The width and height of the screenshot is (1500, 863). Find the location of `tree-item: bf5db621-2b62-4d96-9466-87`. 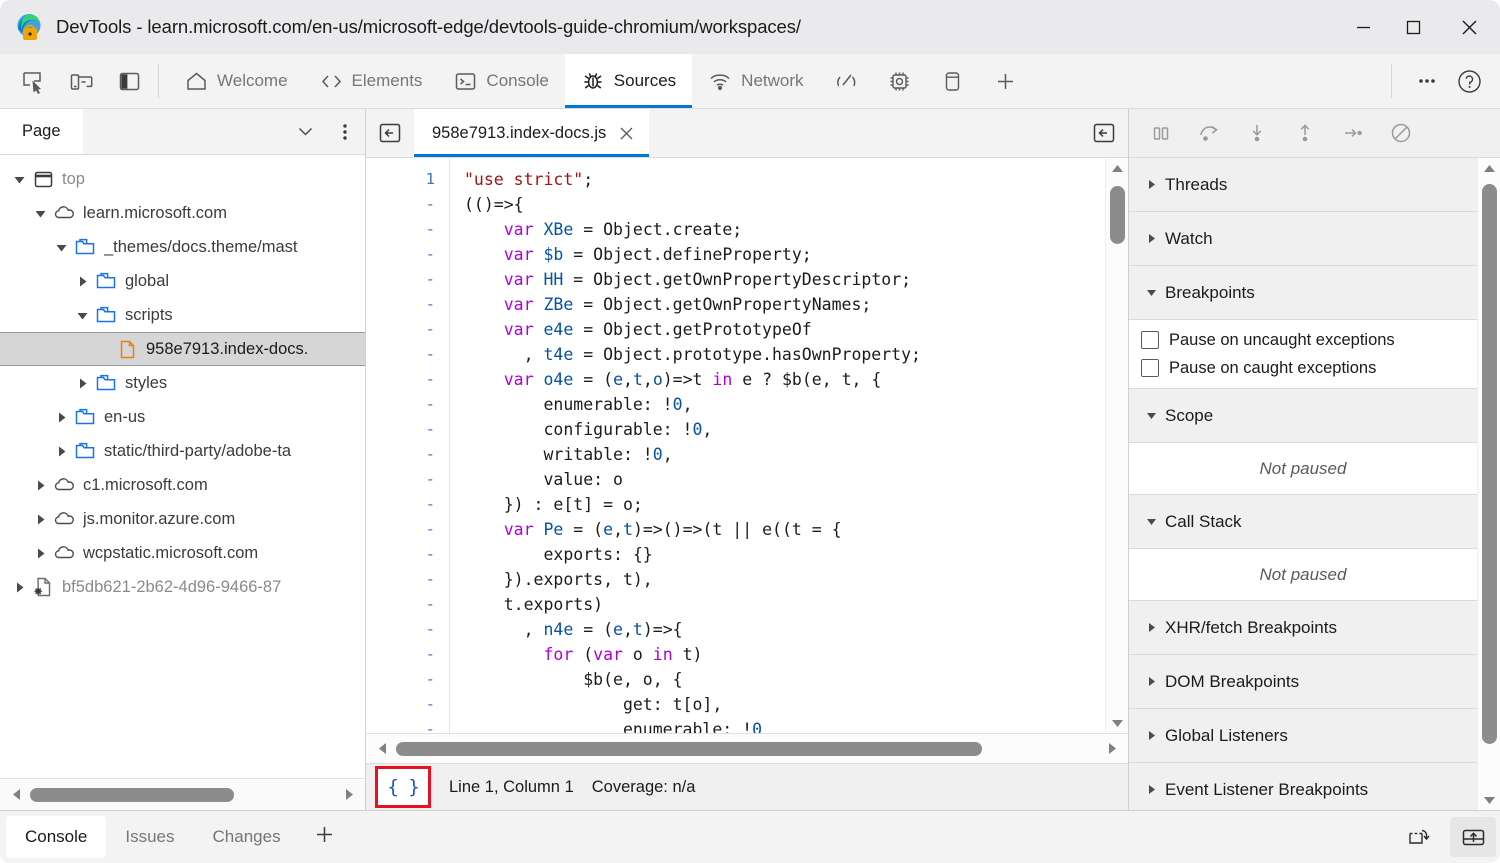

tree-item: bf5db621-2b62-4d96-9466-87 is located at coordinates (182, 587).